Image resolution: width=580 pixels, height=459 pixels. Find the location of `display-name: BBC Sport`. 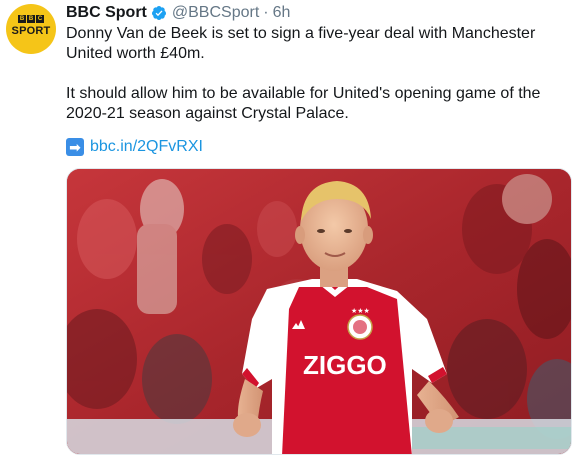

display-name: BBC Sport is located at coordinates (106, 13).